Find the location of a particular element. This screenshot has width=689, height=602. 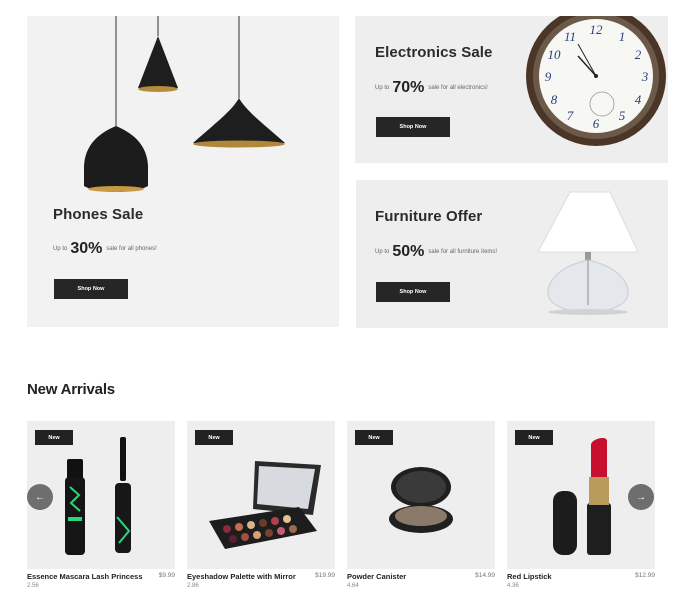

svg-text: 11 is located at coordinates (570, 36).